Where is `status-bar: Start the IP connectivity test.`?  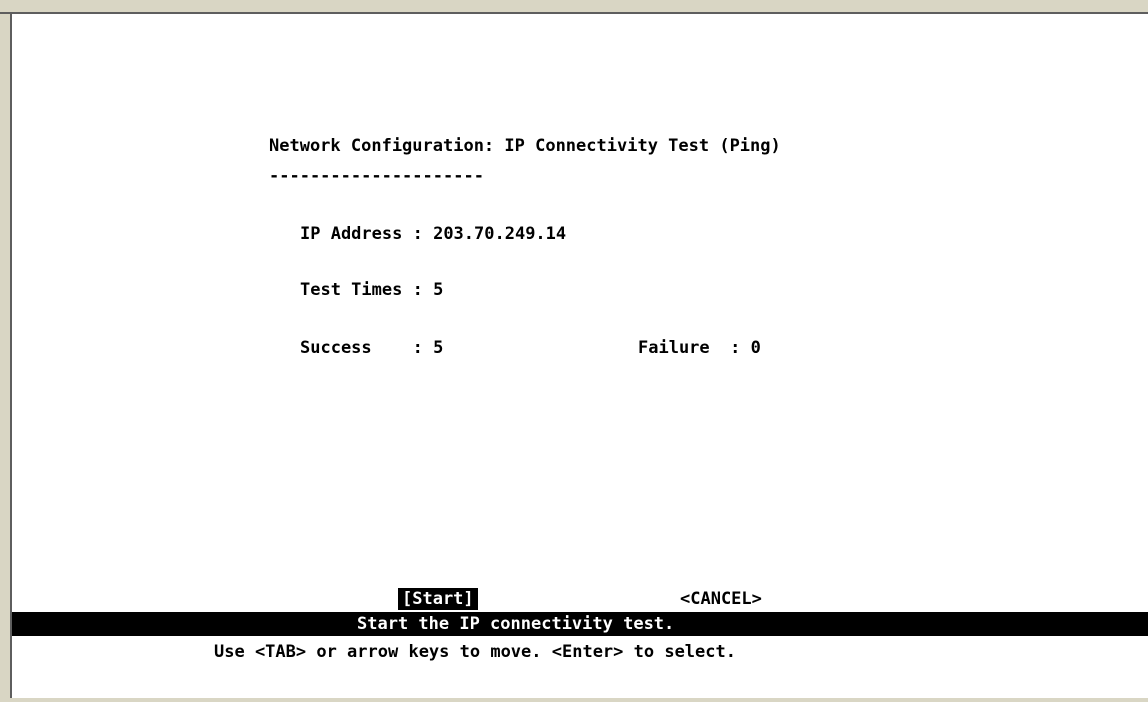 status-bar: Start the IP connectivity test. is located at coordinates (580, 624).